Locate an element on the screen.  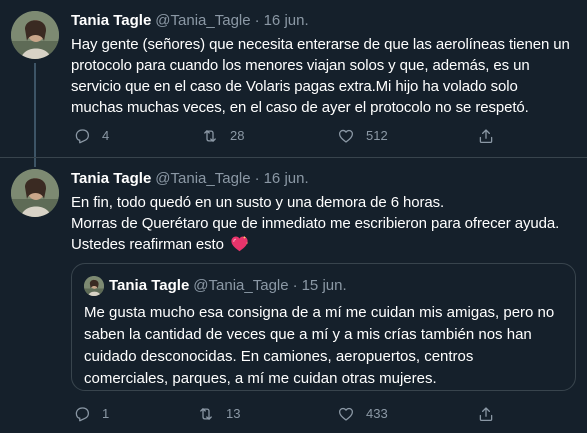
retweet-count: 13 is located at coordinates (233, 413).